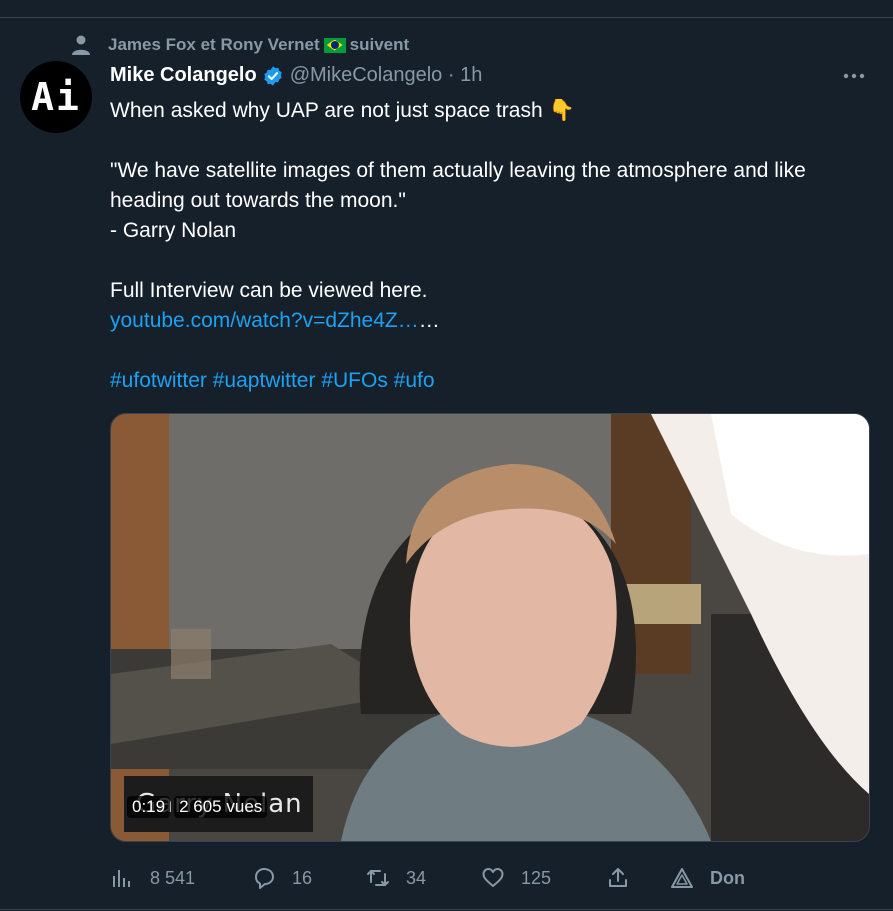 The height and width of the screenshot is (911, 893). Describe the element at coordinates (707, 878) in the screenshot. I see `donate-action: Don` at that location.